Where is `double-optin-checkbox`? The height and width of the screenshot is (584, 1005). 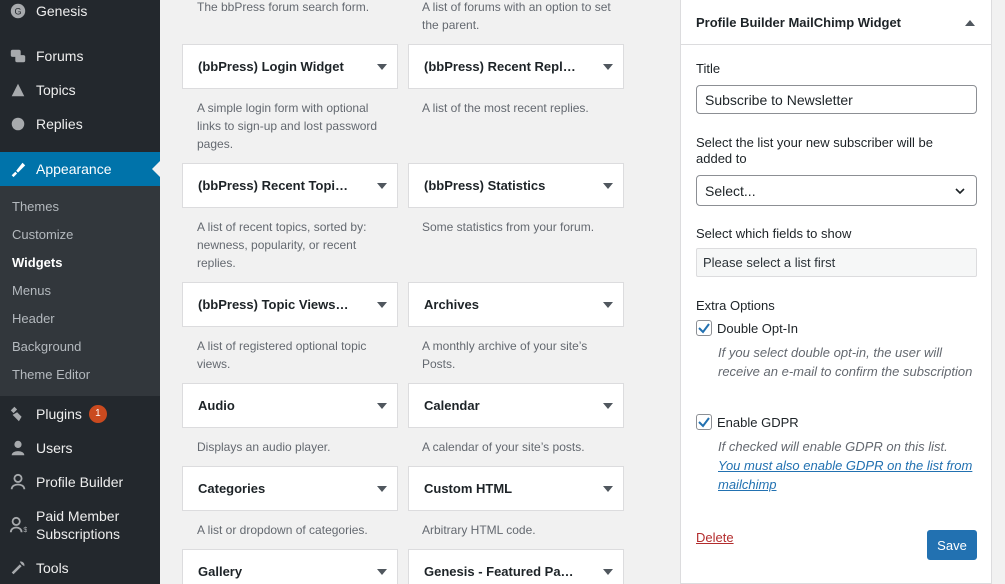
double-optin-checkbox is located at coordinates (704, 328).